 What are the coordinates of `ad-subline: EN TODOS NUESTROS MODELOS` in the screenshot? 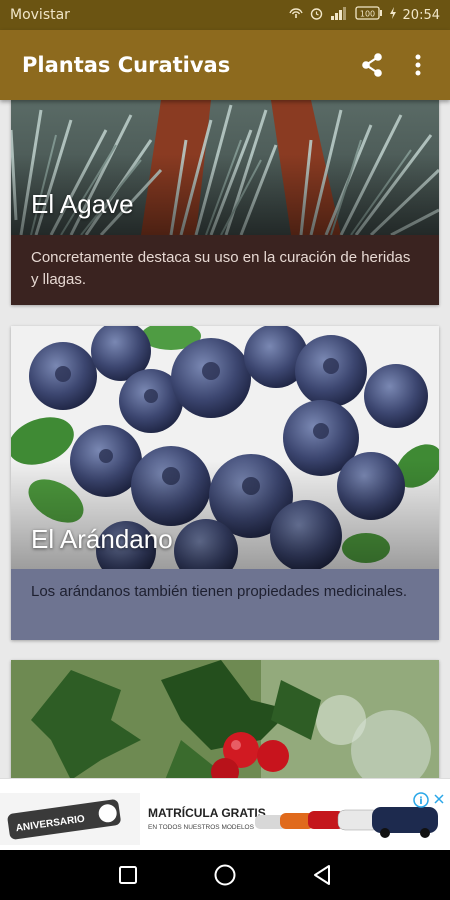 It's located at (201, 827).